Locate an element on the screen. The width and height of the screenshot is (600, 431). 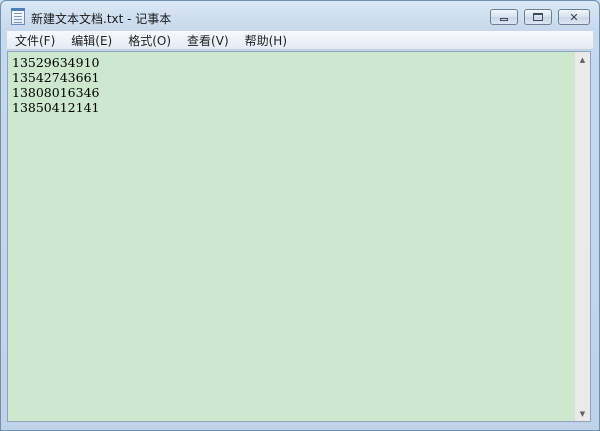
menu-file: 文件(F) is located at coordinates (35, 40).